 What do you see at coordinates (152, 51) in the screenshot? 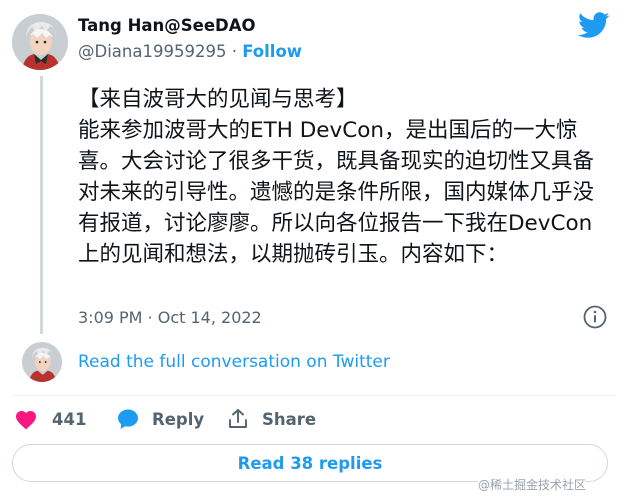
I see `author-handle: @Diana19959295` at bounding box center [152, 51].